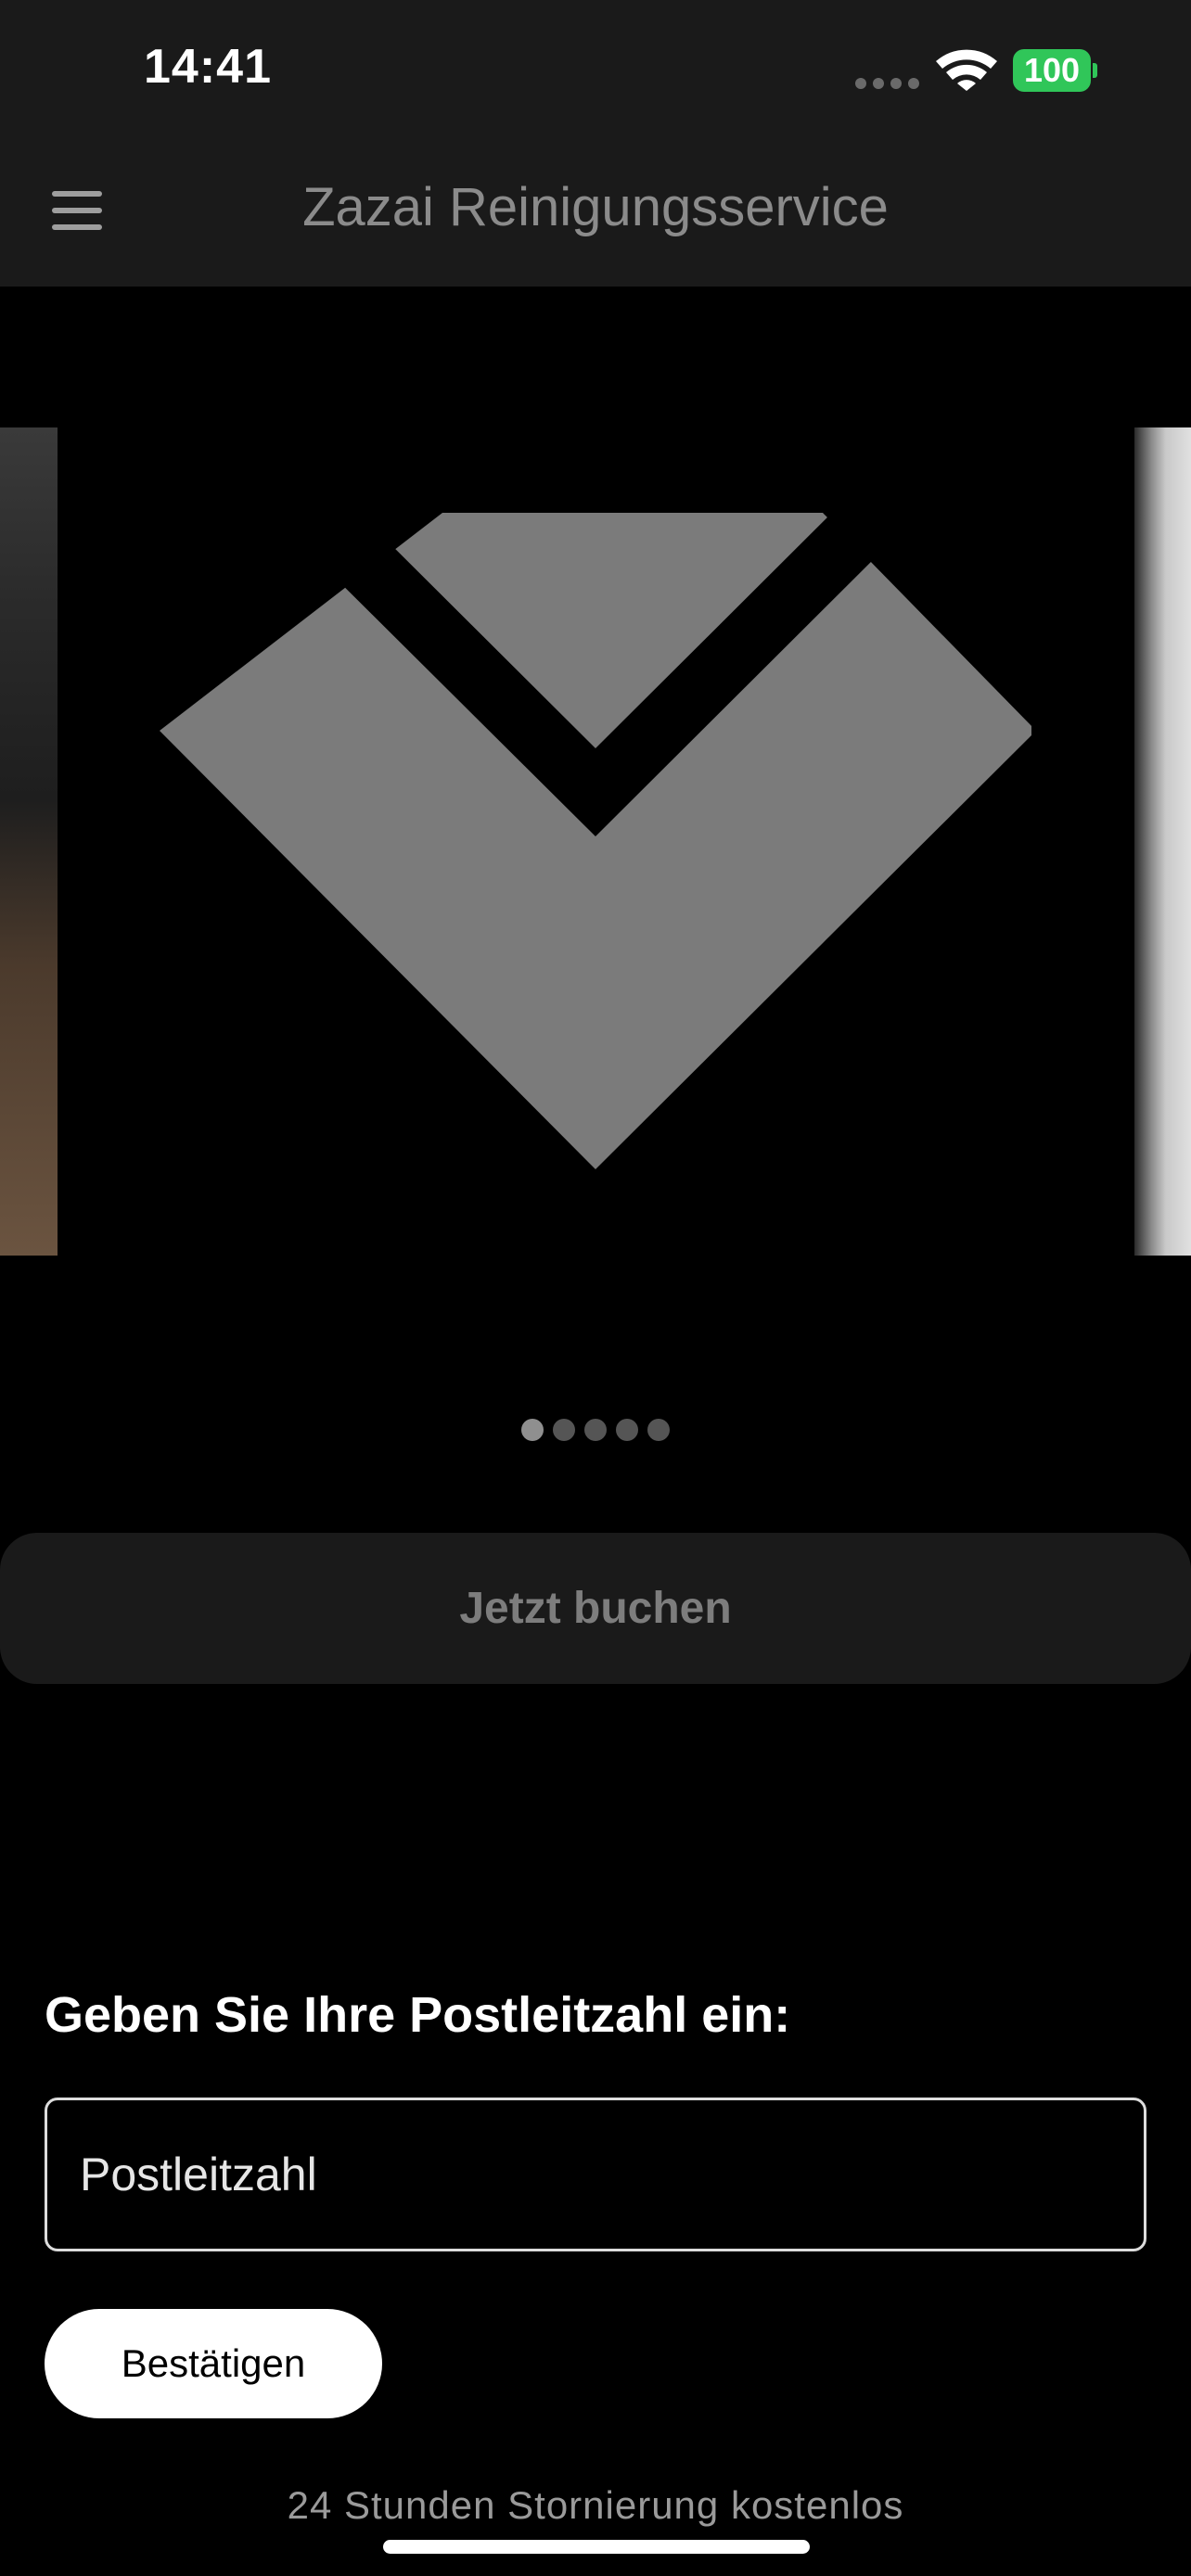 The width and height of the screenshot is (1191, 2576). I want to click on home-indicator, so click(597, 2547).